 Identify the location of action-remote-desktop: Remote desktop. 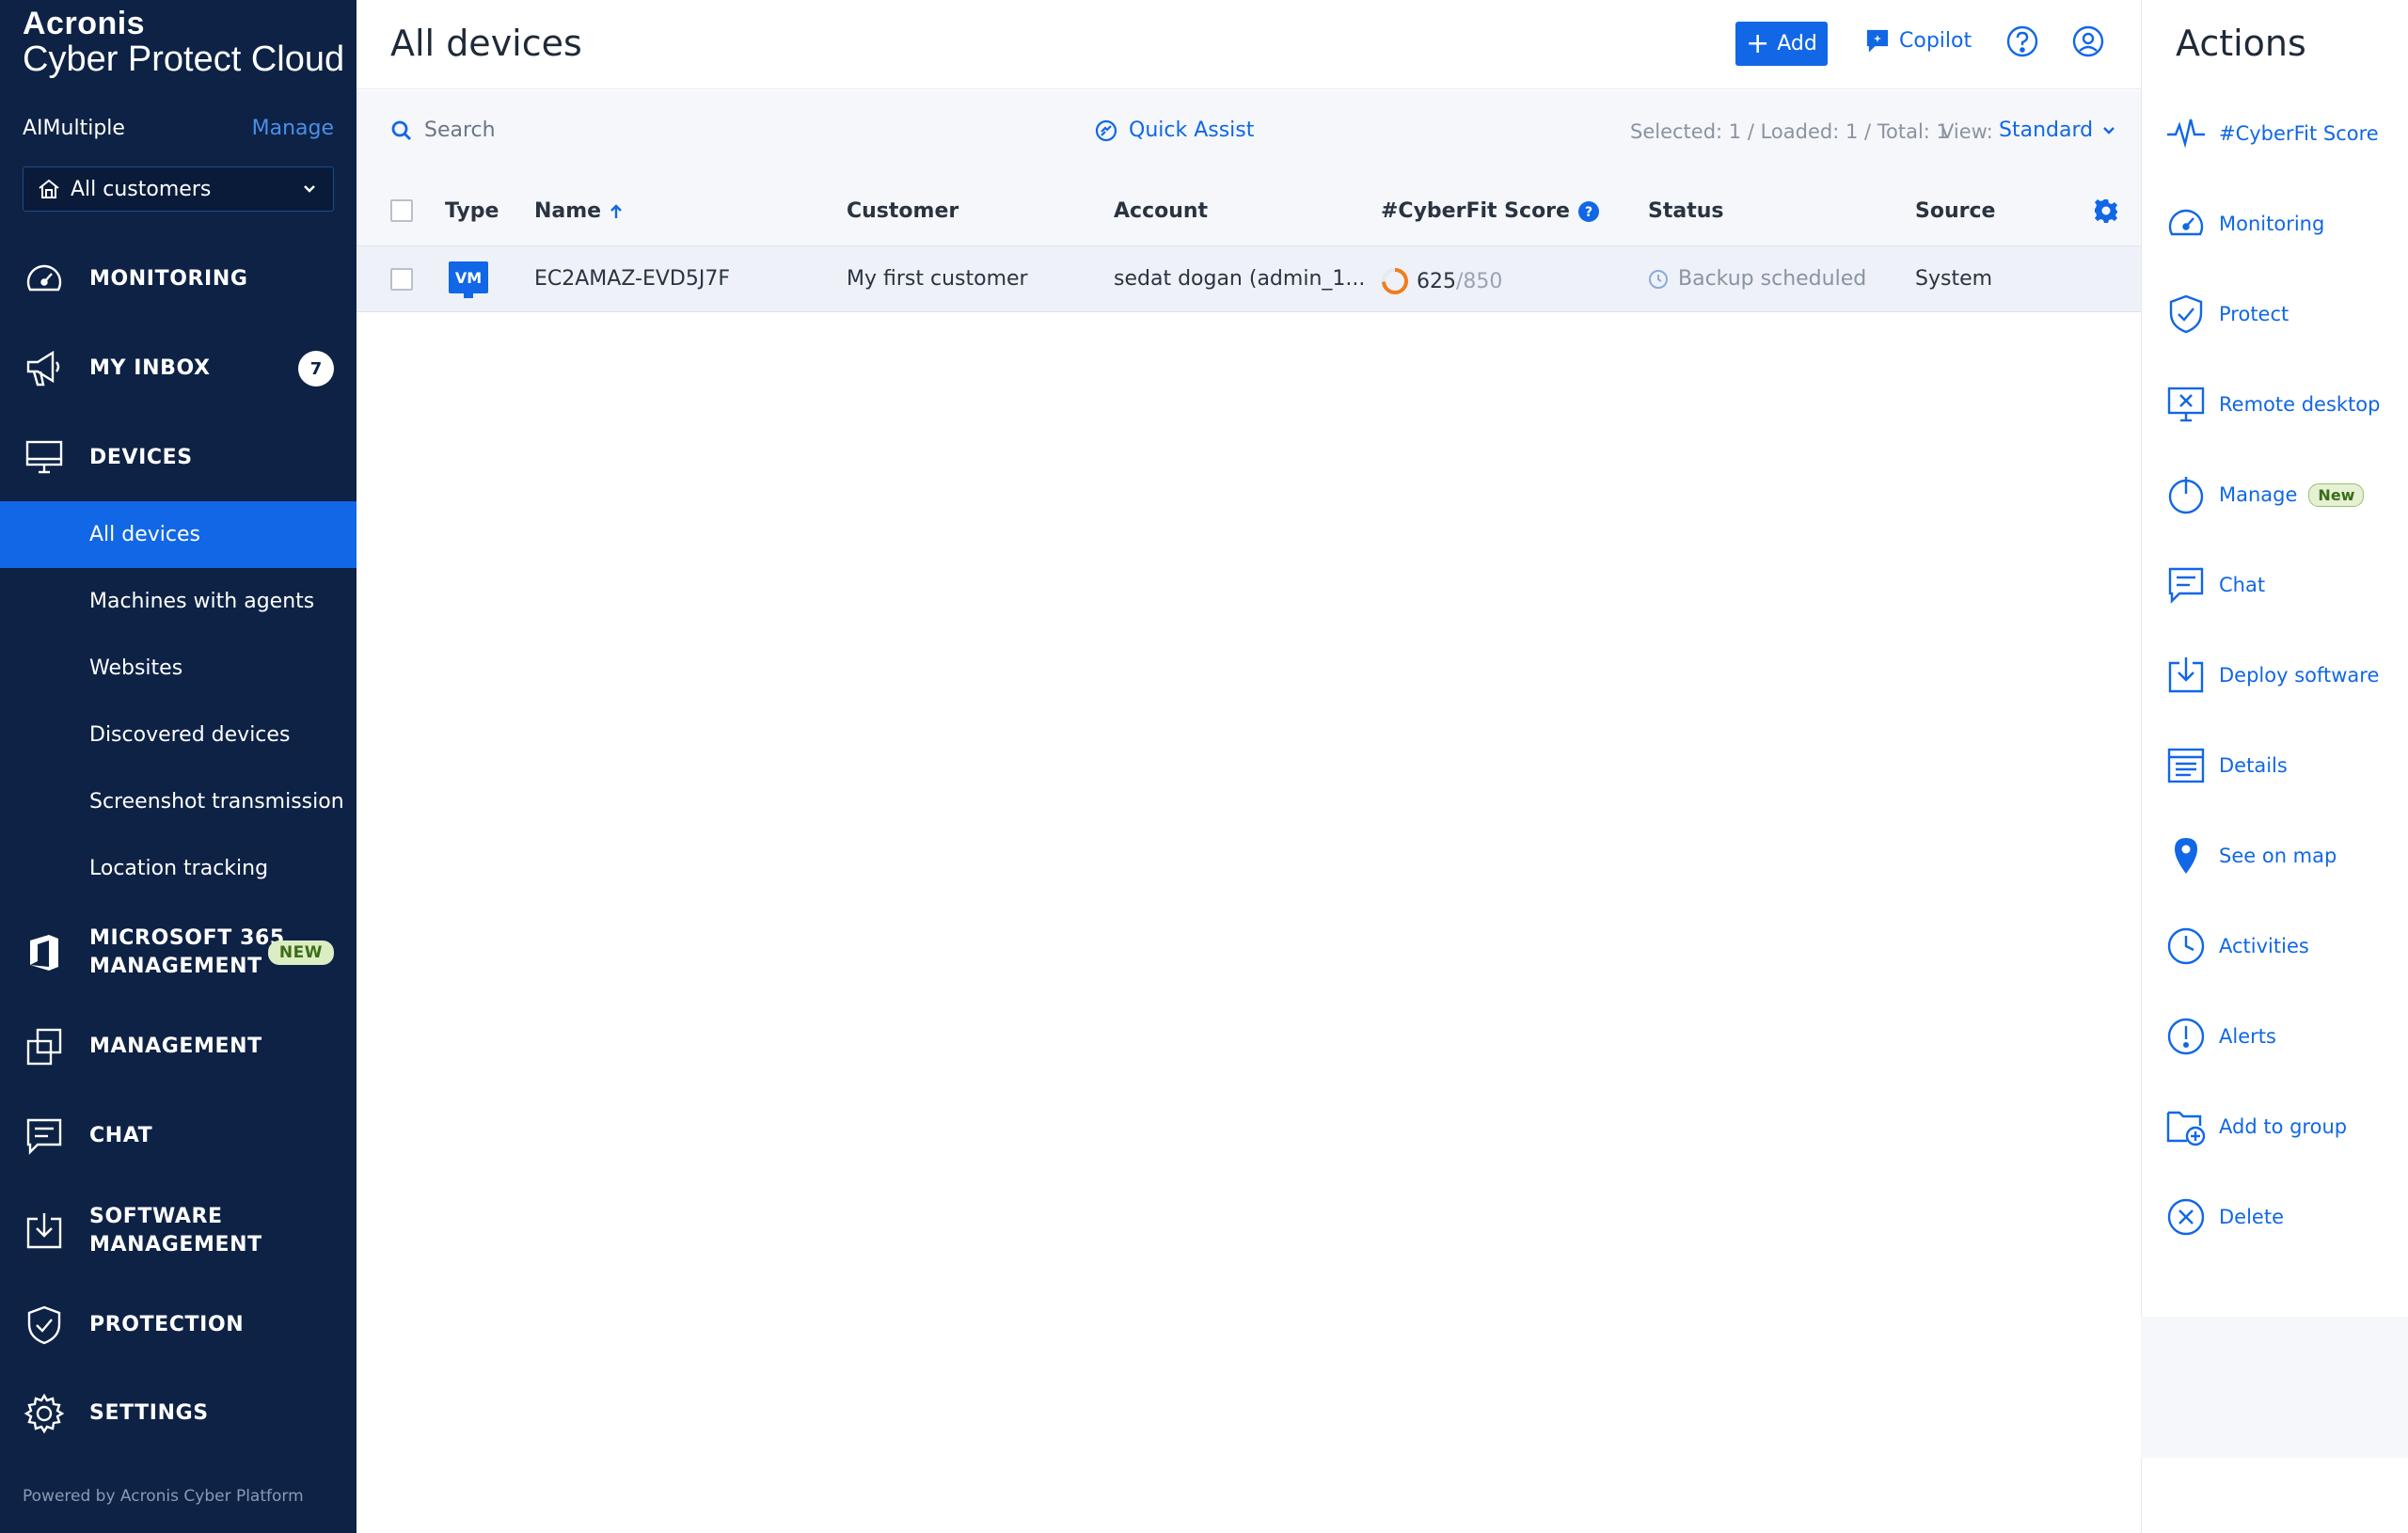
(2282, 405).